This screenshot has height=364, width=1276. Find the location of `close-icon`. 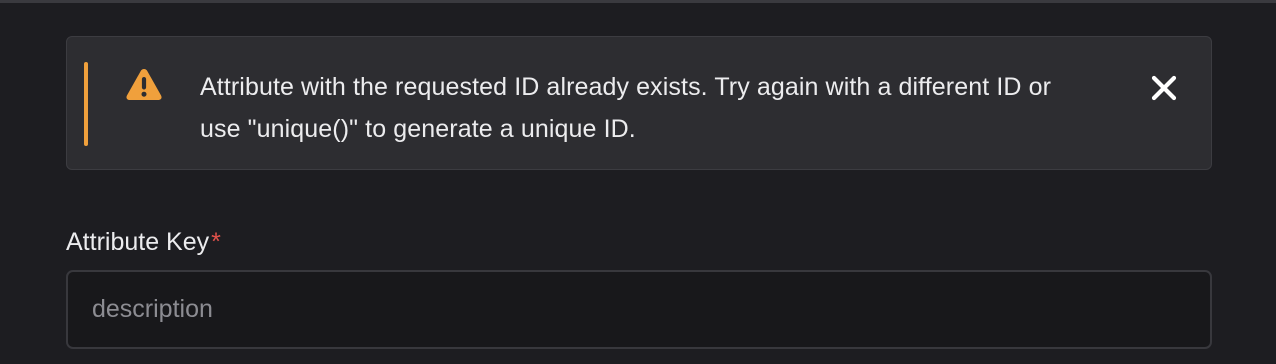

close-icon is located at coordinates (1164, 90).